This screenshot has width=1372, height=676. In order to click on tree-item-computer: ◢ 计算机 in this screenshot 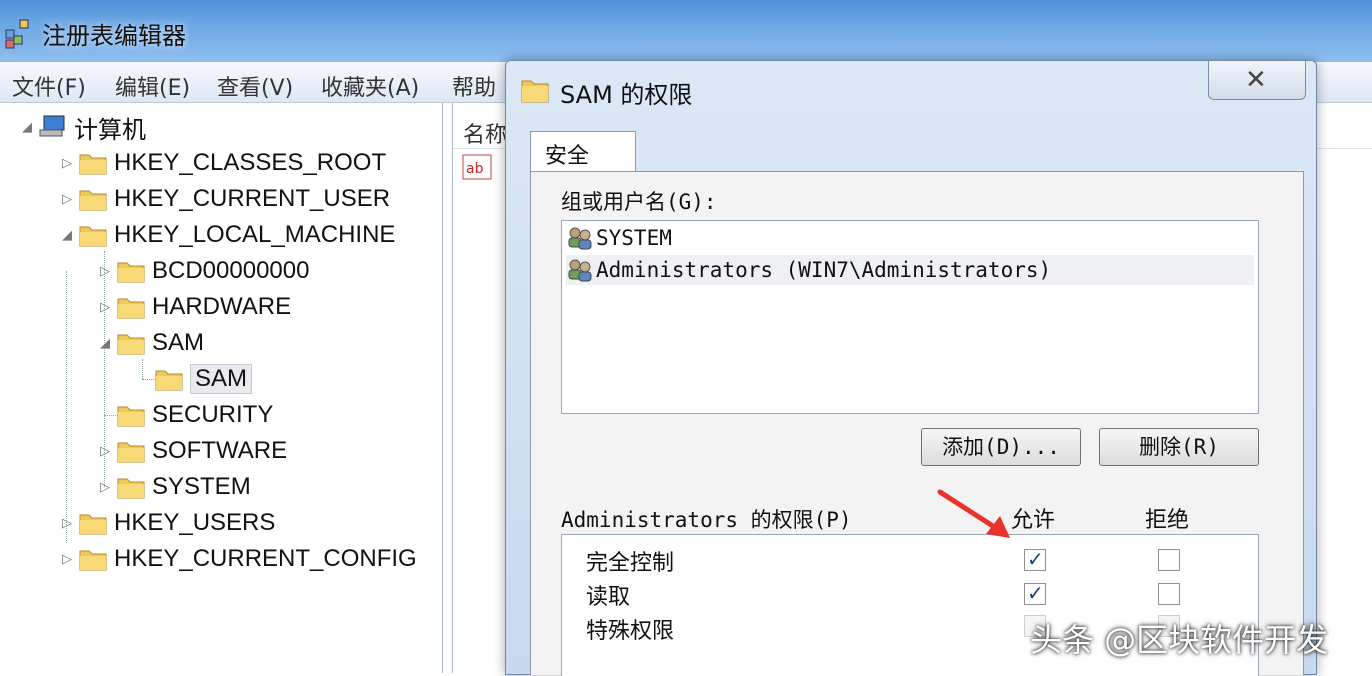, I will do `click(81, 127)`.